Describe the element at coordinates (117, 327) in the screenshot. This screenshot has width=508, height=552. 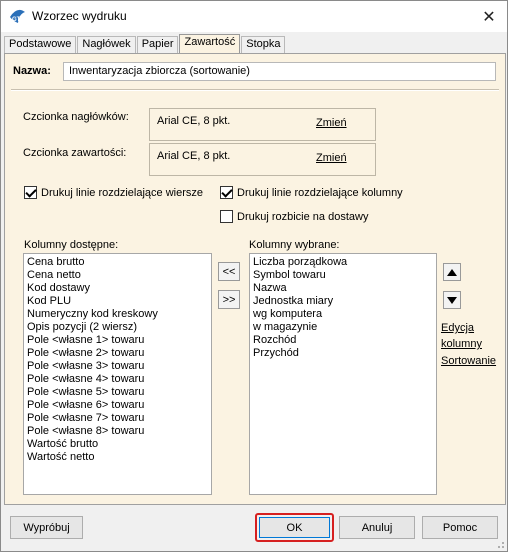
I see `list-item: Opis pozycji (2 wiersz)` at that location.